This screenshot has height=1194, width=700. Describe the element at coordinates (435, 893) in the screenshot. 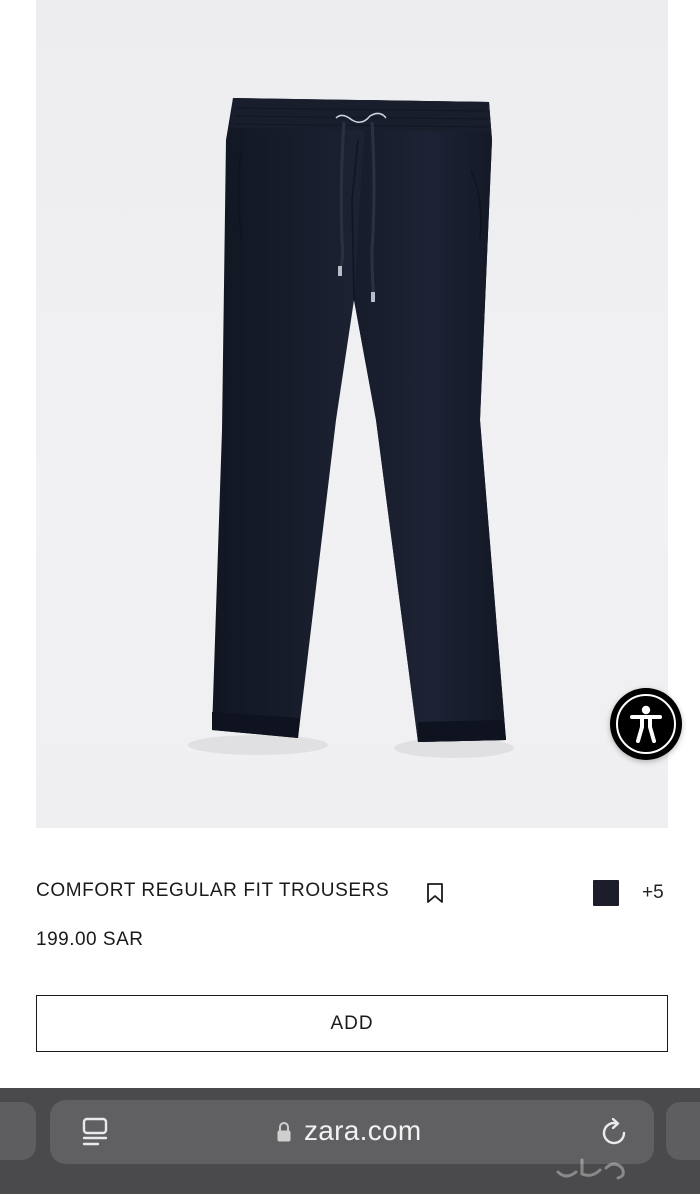

I see `bookmark-icon` at that location.